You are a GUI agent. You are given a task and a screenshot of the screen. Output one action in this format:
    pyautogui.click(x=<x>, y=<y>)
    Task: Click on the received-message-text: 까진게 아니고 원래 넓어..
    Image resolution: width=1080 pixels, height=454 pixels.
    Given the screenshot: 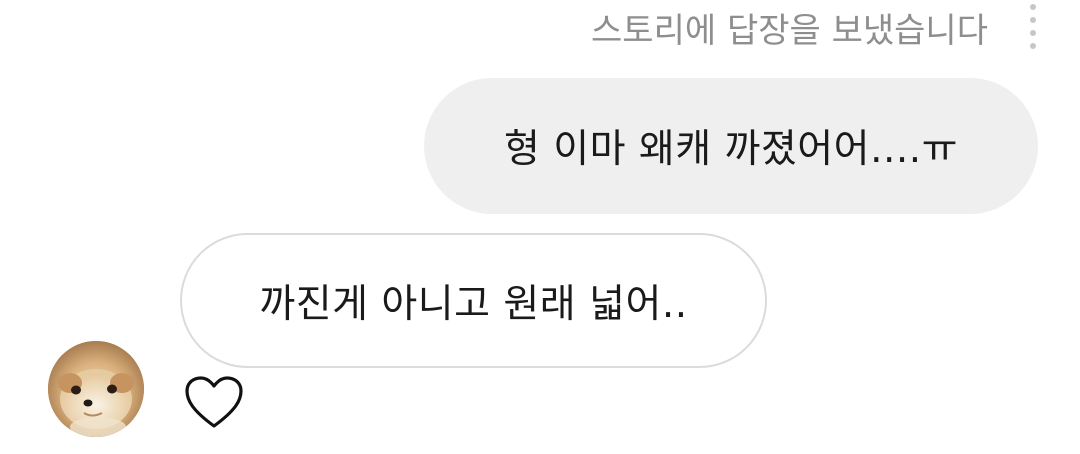 What is the action you would take?
    pyautogui.click(x=473, y=304)
    